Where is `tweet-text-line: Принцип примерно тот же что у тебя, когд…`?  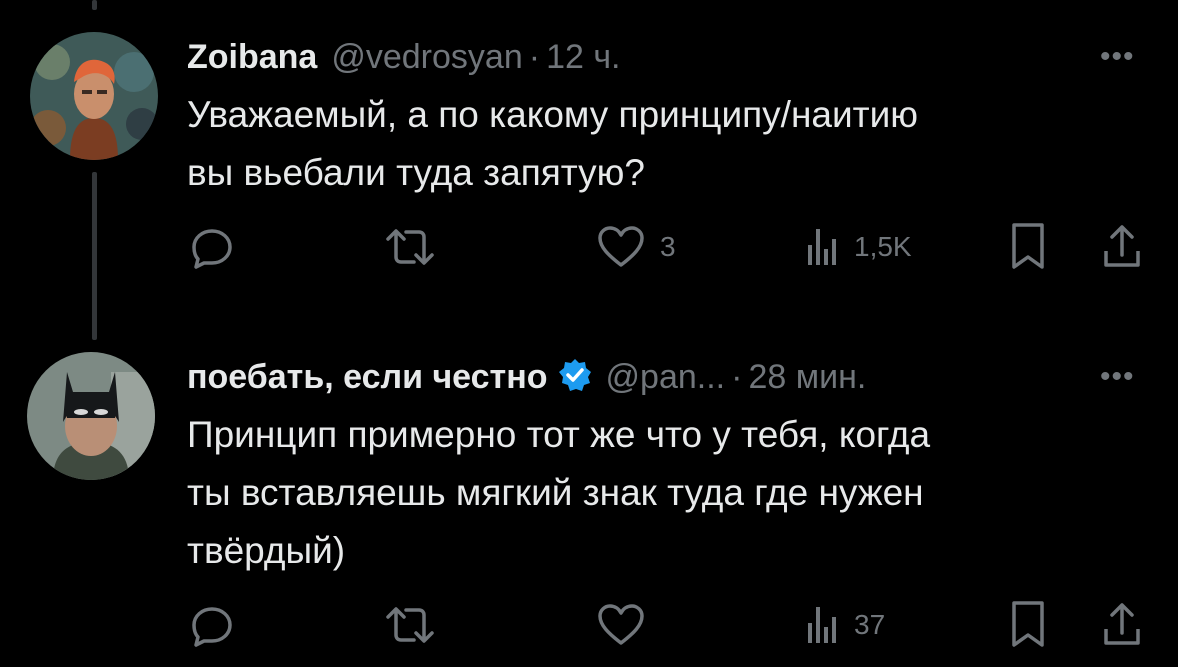
tweet-text-line: Принцип примерно тот же что у тебя, когд… is located at coordinates (559, 434).